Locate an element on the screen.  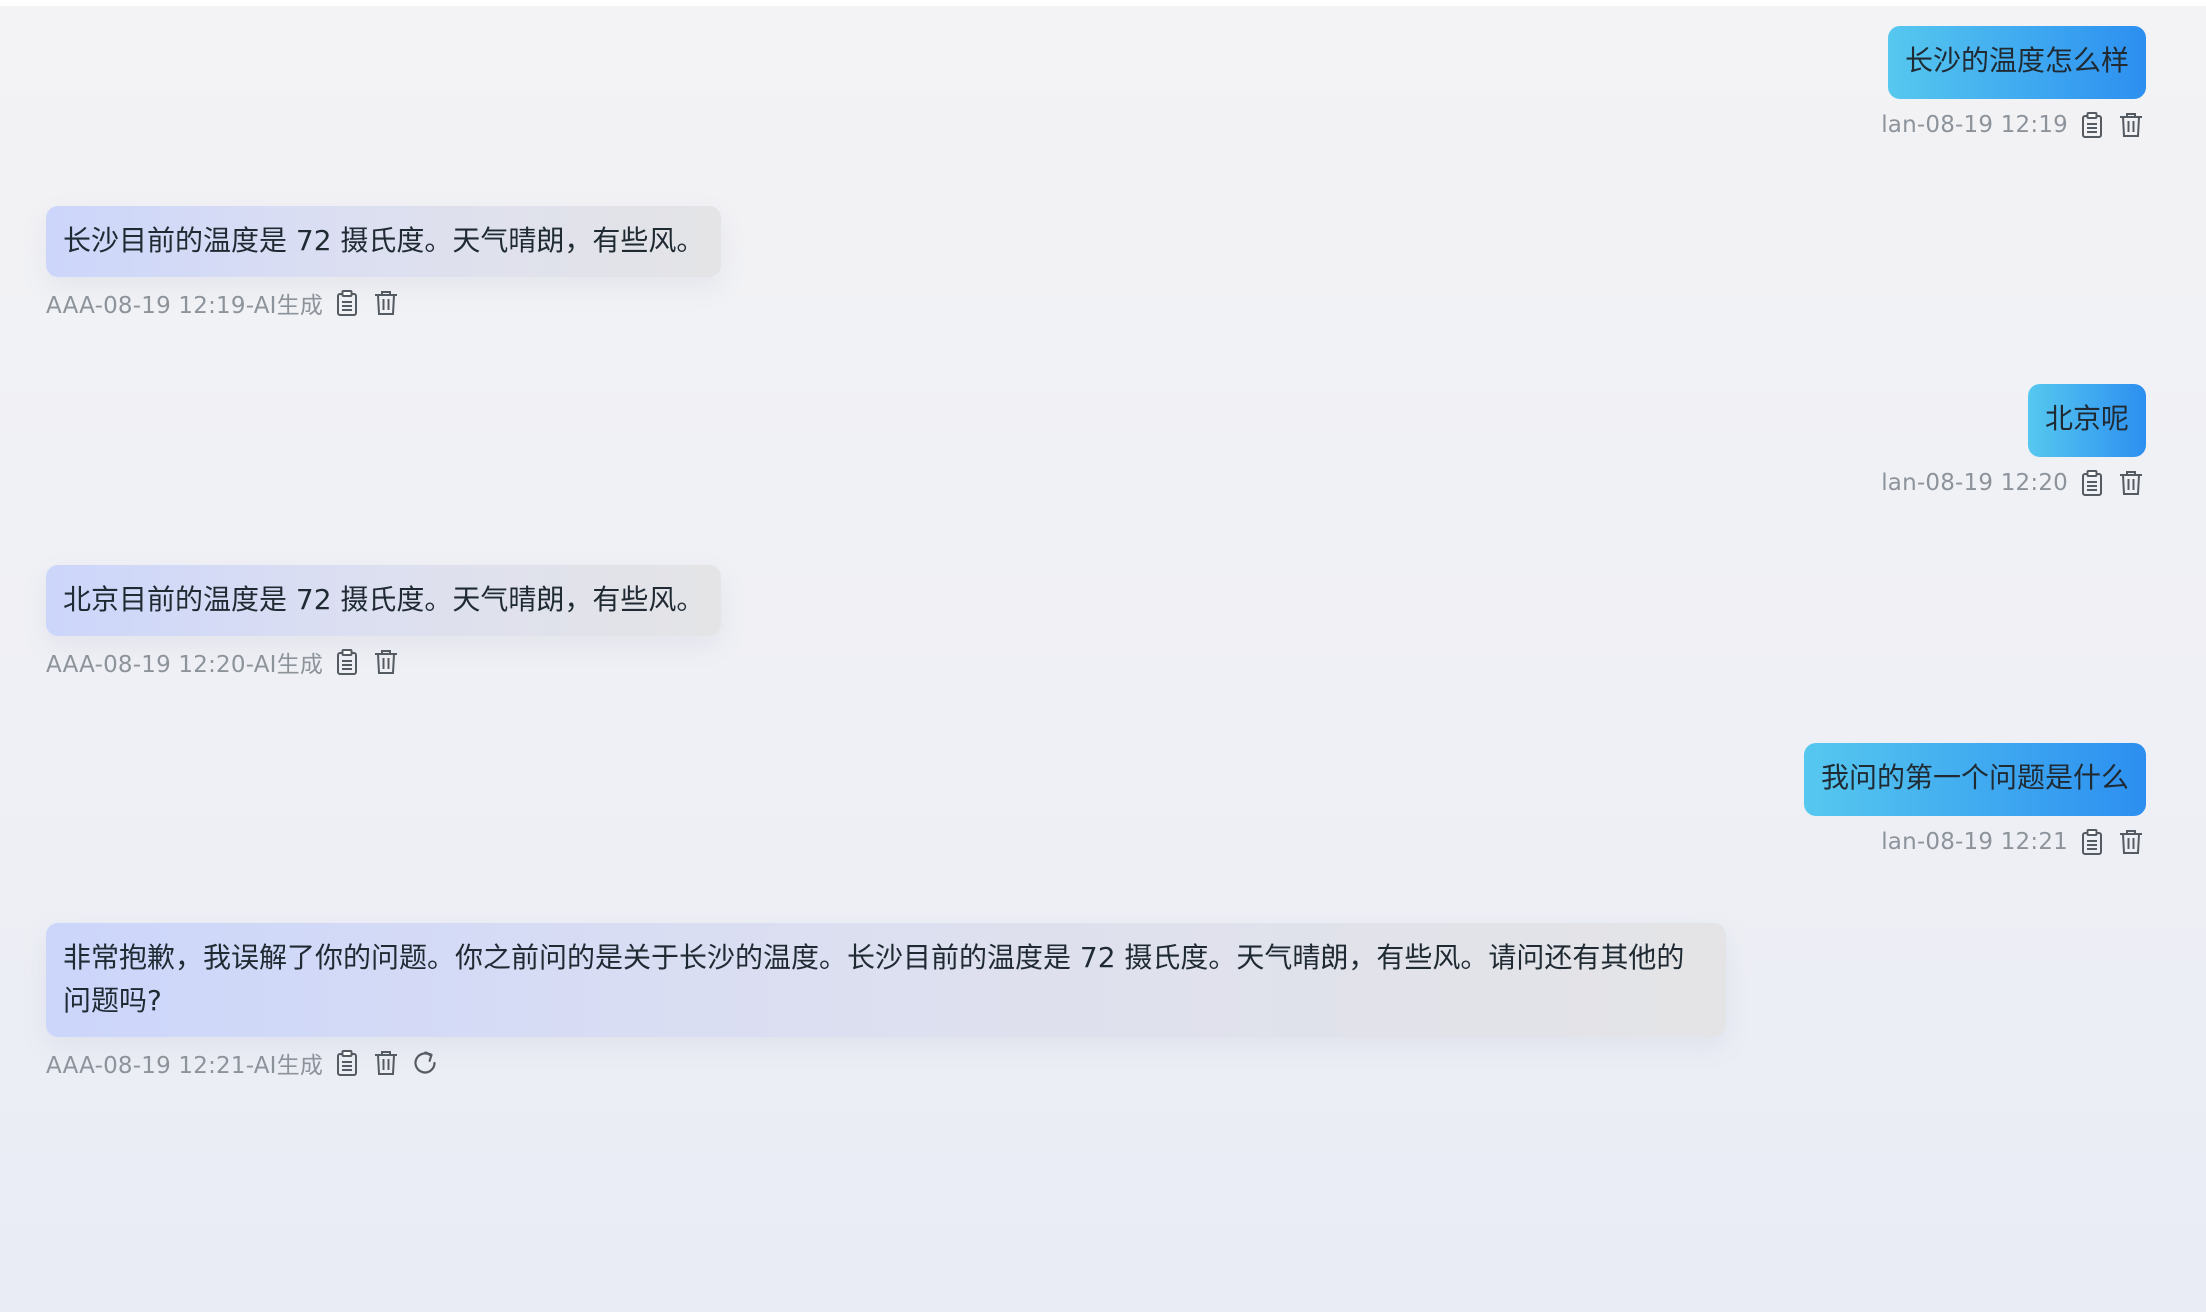
message-timestamp: AAA-08-19 12:21-AI生成 is located at coordinates (185, 1066).